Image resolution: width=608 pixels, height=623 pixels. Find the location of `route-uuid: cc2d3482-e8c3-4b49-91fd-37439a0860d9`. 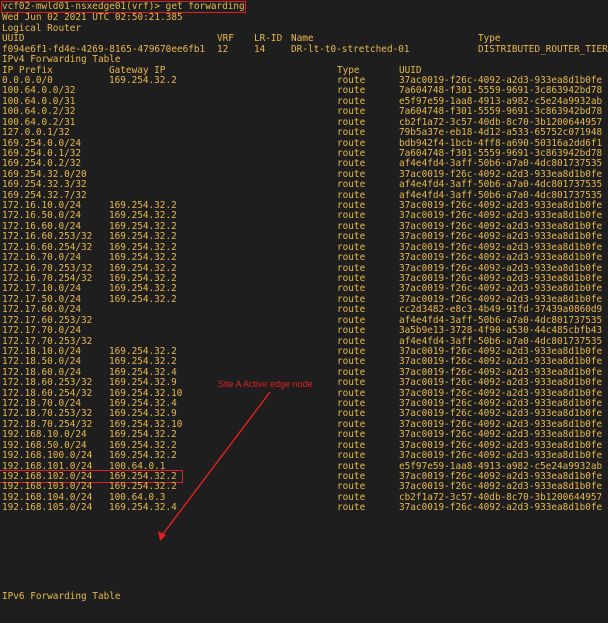

route-uuid: cc2d3482-e8c3-4b49-91fd-37439a0860d9 is located at coordinates (501, 310).